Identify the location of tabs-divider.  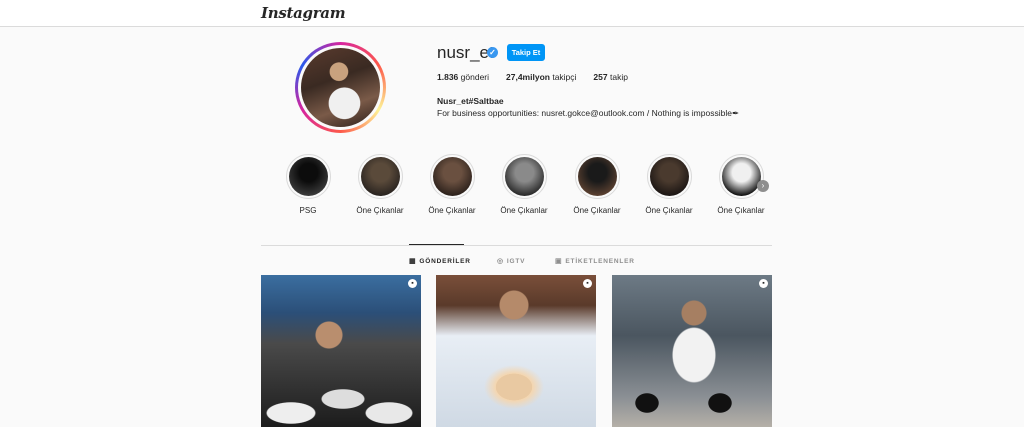
(516, 245).